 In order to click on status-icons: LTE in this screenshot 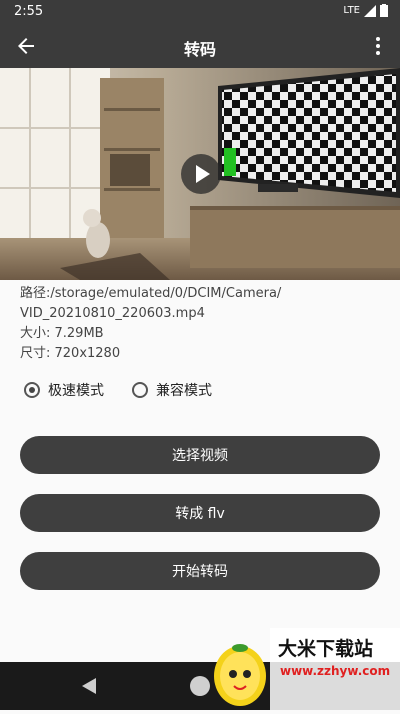, I will do `click(365, 10)`.